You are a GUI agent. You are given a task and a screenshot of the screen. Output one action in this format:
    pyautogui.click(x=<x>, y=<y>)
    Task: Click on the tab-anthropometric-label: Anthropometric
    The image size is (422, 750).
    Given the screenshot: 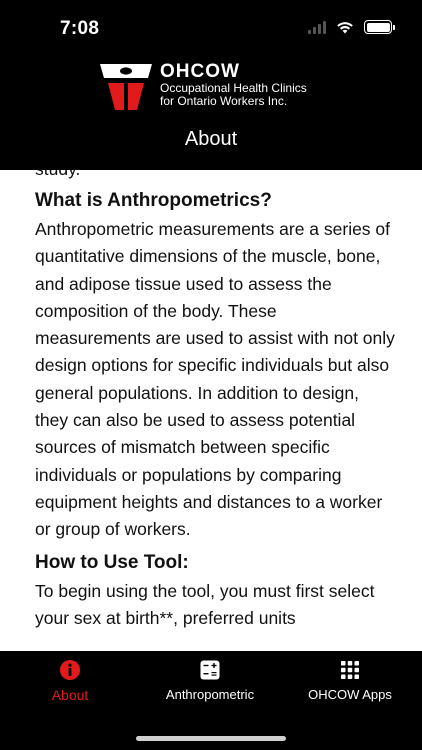 What is the action you would take?
    pyautogui.click(x=210, y=694)
    